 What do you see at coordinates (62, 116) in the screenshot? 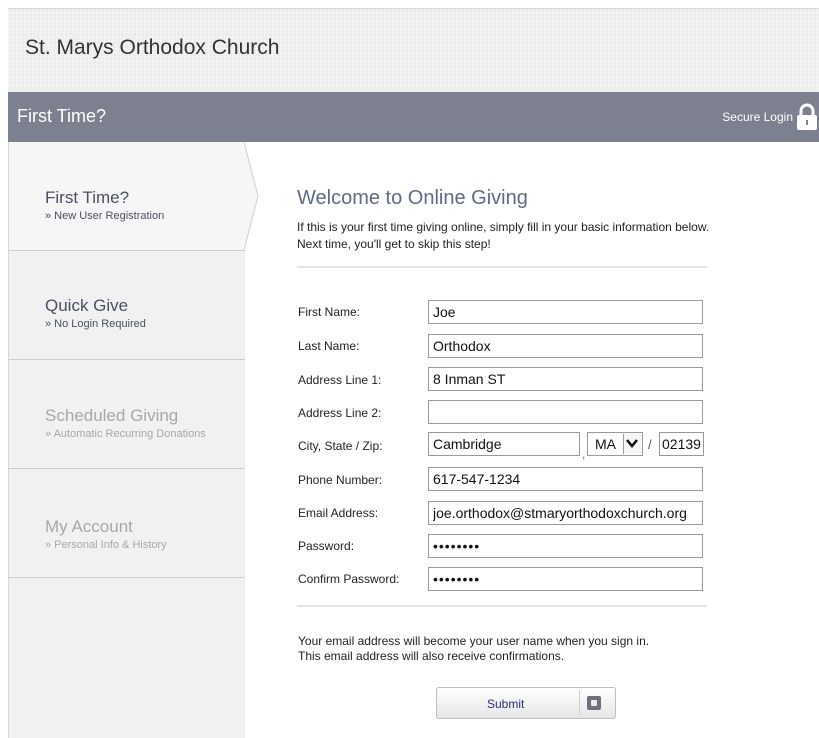
I see `nav-title: First Time?` at bounding box center [62, 116].